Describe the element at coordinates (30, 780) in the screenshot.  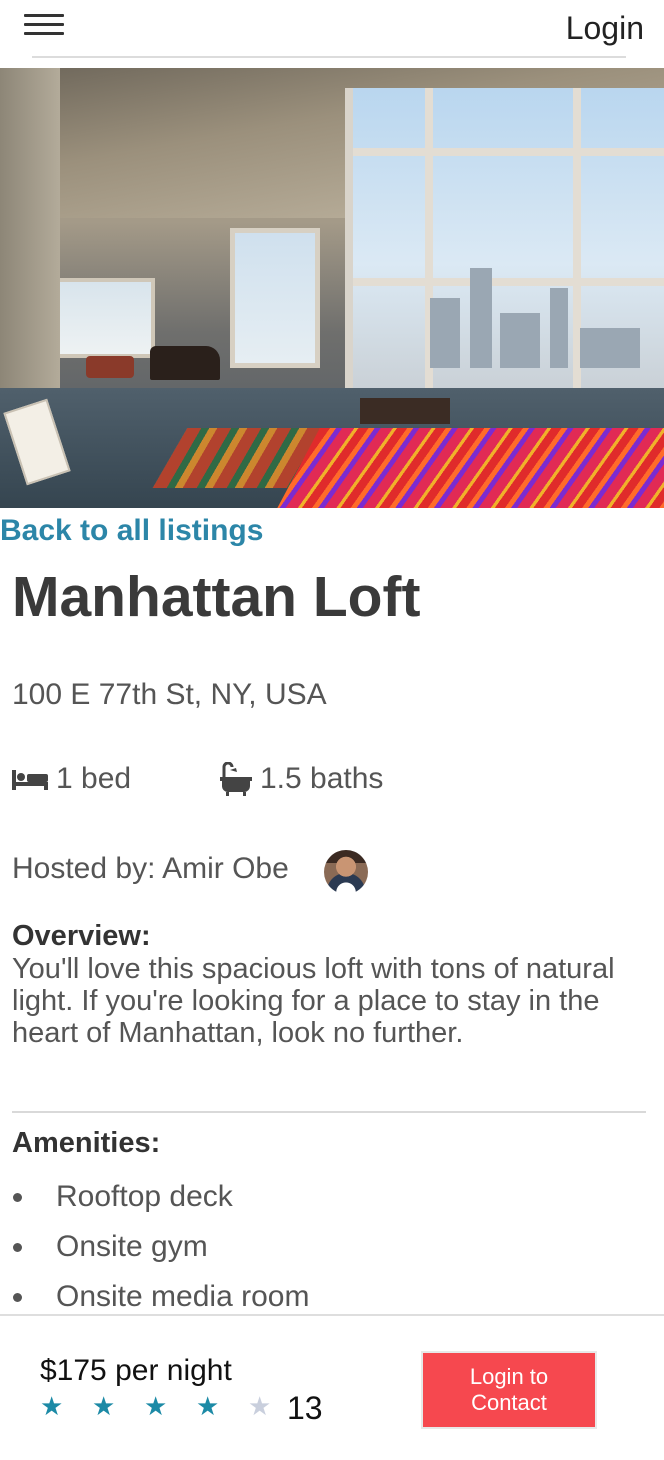
I see `bed-icon` at that location.